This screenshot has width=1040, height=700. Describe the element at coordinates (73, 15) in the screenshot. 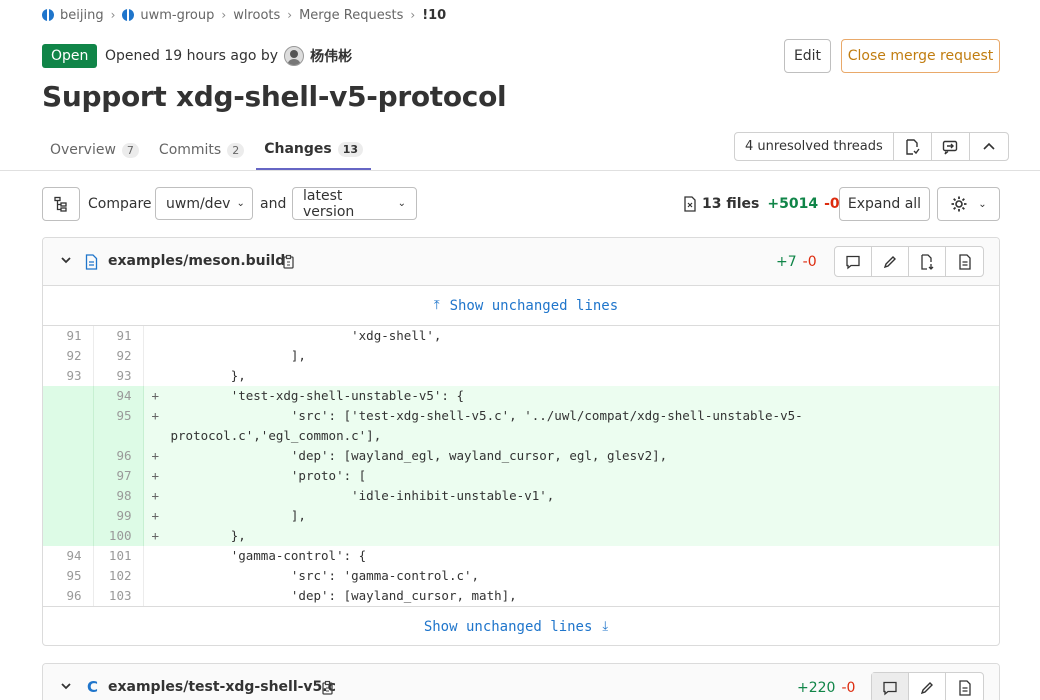

I see `breadcrumb-item-beijing: beijing` at that location.